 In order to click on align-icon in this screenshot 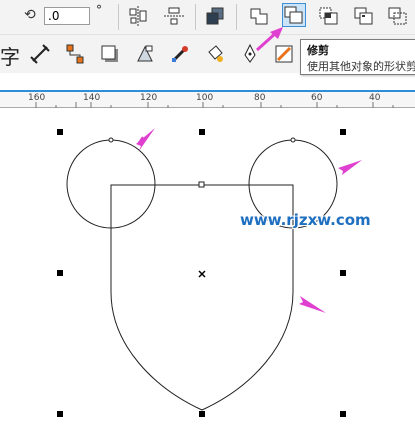, I will do `click(138, 16)`.